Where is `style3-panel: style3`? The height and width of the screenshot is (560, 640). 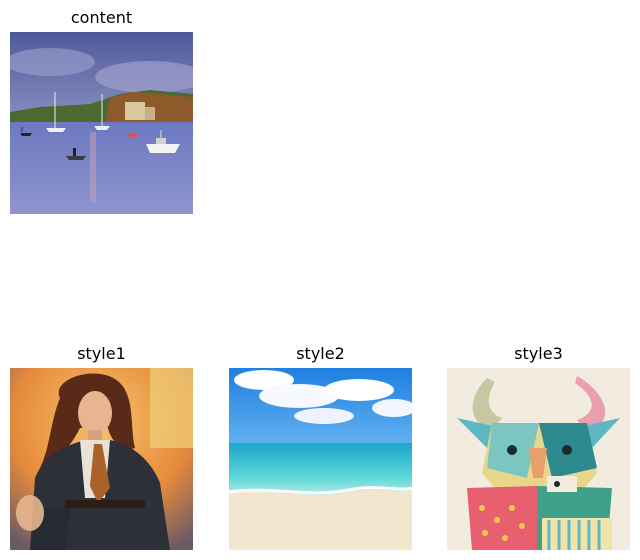
style3-panel: style3 is located at coordinates (538, 447).